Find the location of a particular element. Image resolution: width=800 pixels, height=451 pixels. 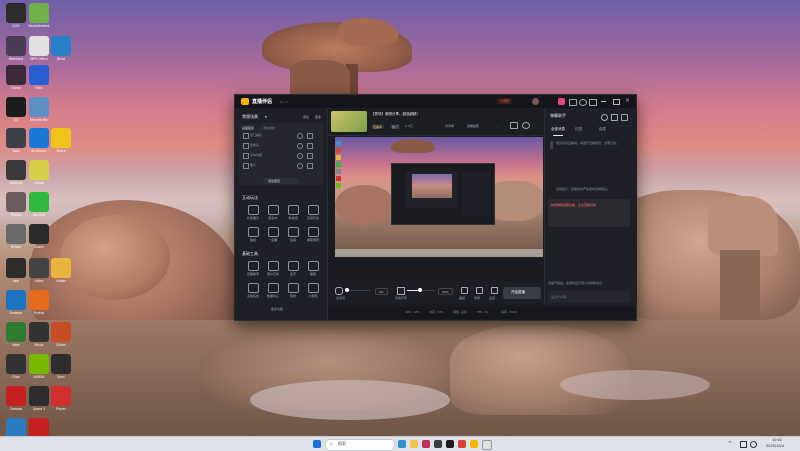

layer-item: 图片 is located at coordinates (253, 165).